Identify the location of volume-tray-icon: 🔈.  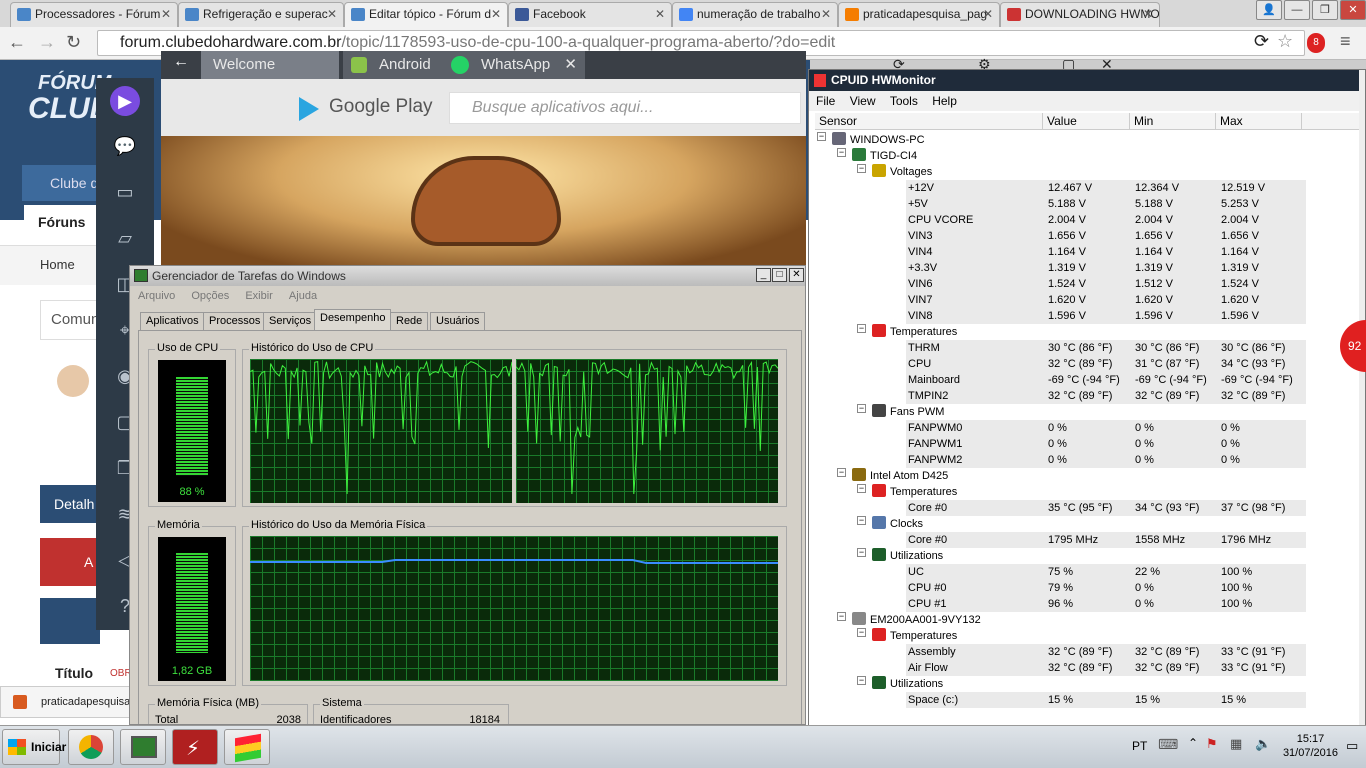
(1263, 744).